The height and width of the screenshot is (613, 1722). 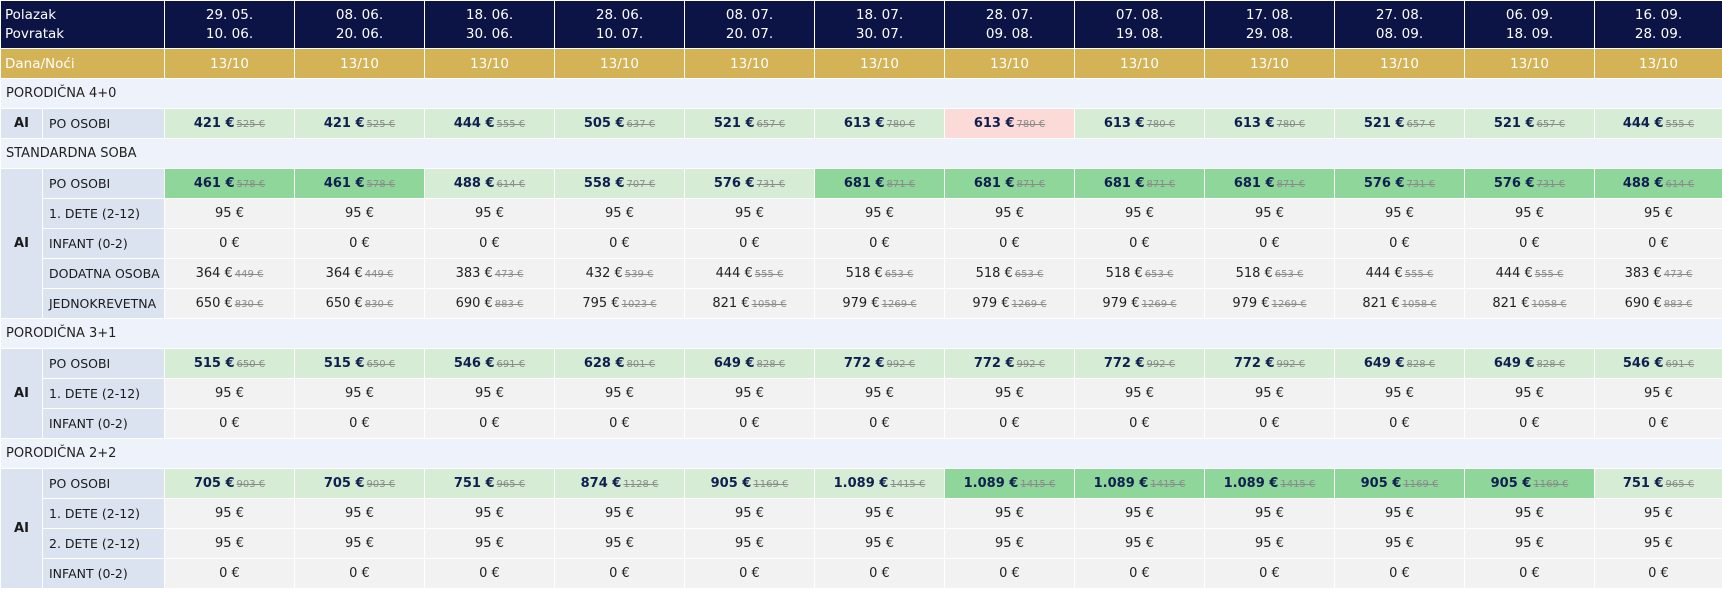 I want to click on price-cell: 444 €555 €, so click(x=749, y=273).